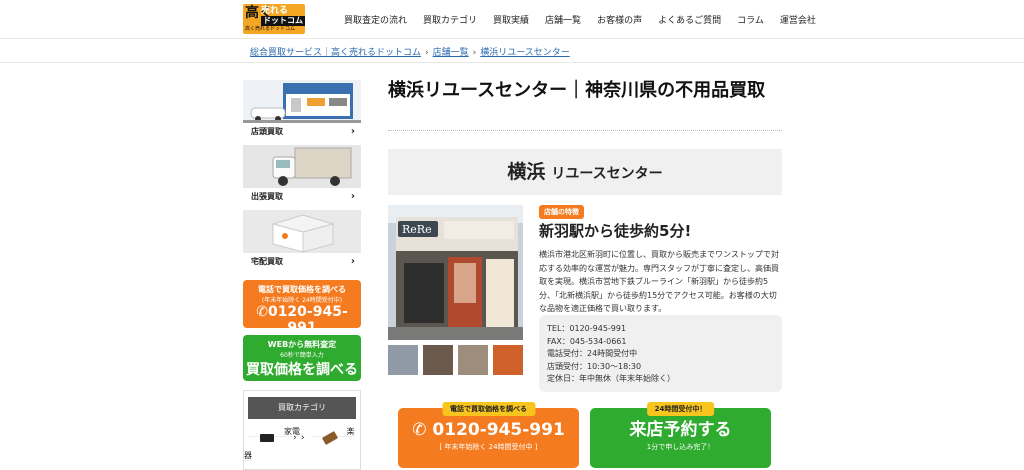 Image resolution: width=1024 pixels, height=470 pixels. Describe the element at coordinates (607, 174) in the screenshot. I see `banner-name: リユースセンター` at that location.